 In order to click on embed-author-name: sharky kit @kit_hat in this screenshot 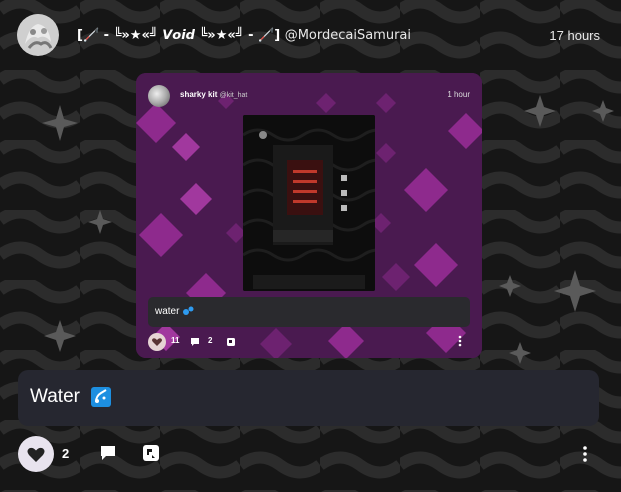, I will do `click(213, 94)`.